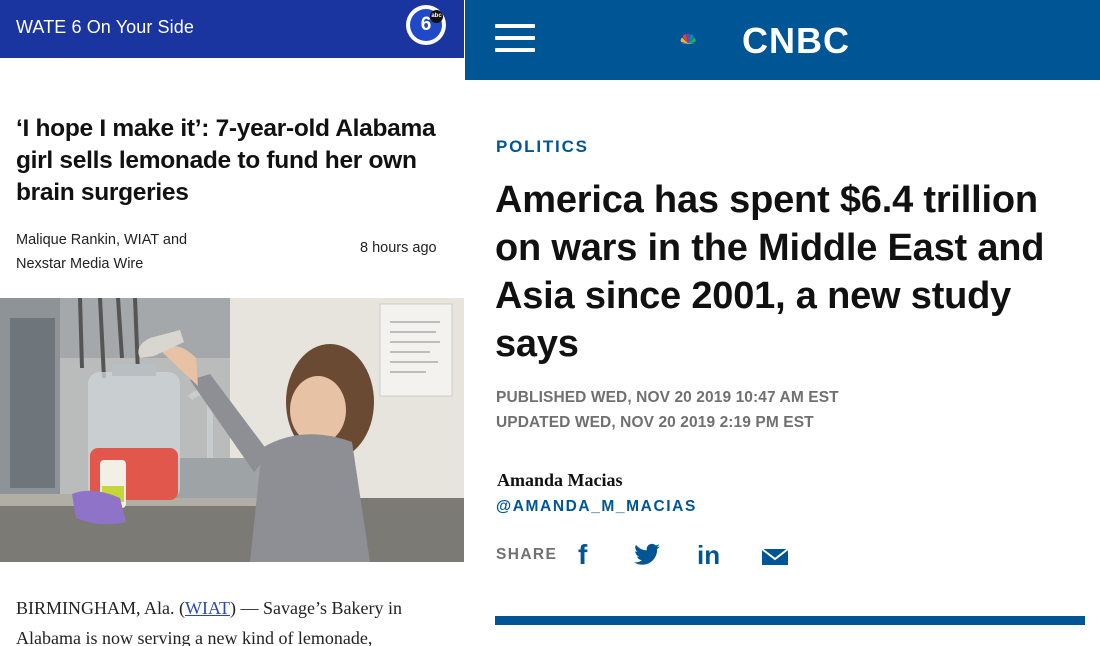 The height and width of the screenshot is (646, 1100). What do you see at coordinates (398, 248) in the screenshot?
I see `timestamp: 8 hours ago` at bounding box center [398, 248].